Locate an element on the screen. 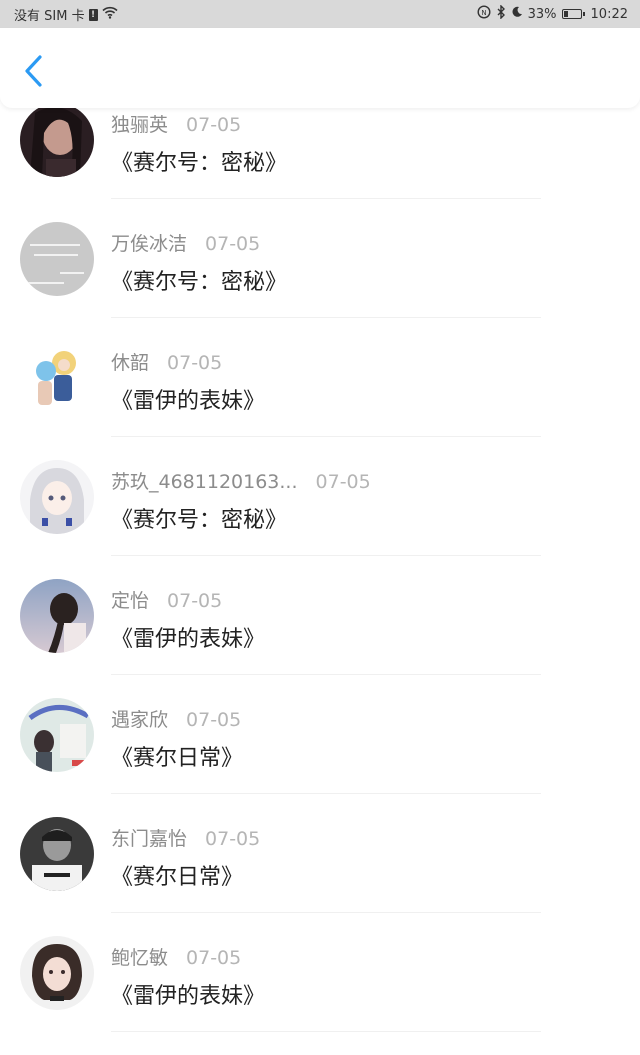  item-meta: 休韶 07-05 is located at coordinates (166, 361).